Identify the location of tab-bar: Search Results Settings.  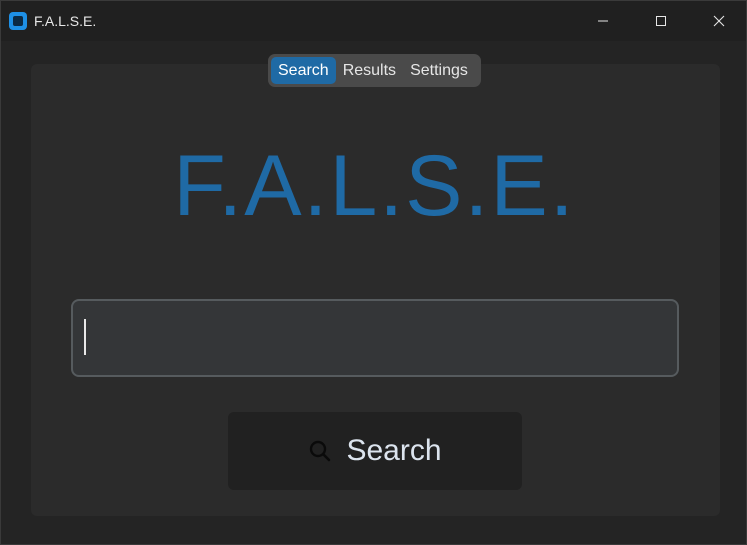
(374, 70).